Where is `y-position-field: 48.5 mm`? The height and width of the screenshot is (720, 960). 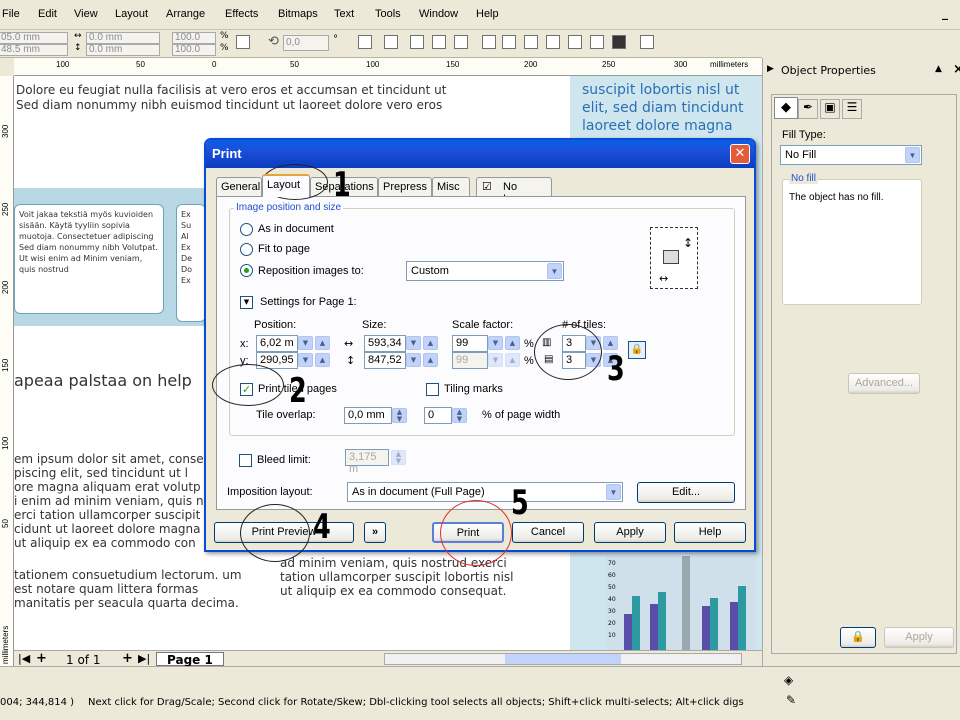 y-position-field: 48.5 mm is located at coordinates (34, 50).